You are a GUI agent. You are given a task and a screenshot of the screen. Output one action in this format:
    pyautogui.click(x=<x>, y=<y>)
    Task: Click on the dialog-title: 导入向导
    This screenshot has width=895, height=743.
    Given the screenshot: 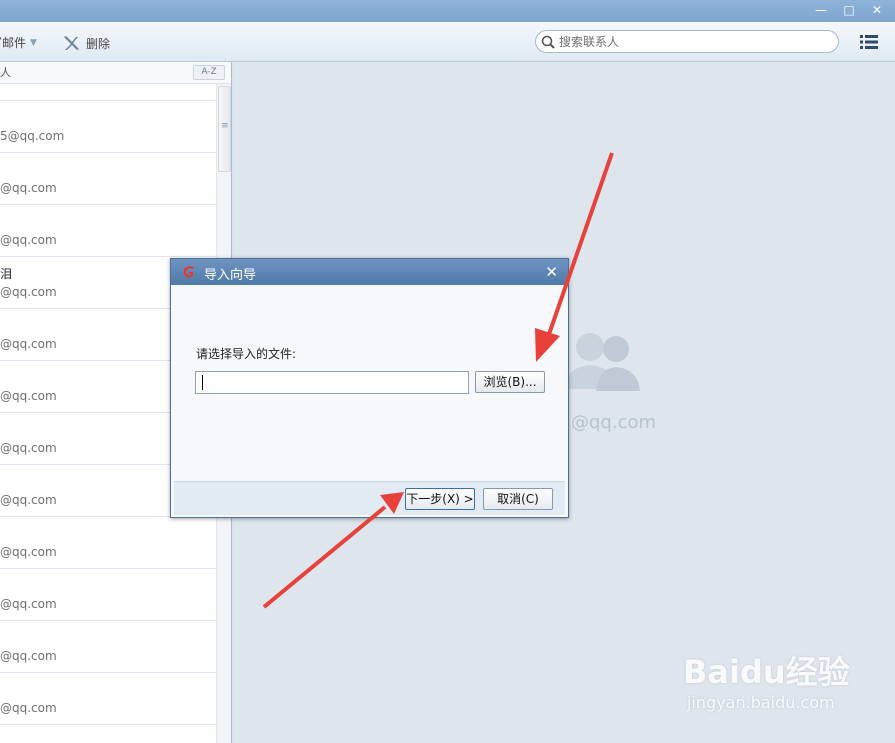 What is the action you would take?
    pyautogui.click(x=230, y=275)
    